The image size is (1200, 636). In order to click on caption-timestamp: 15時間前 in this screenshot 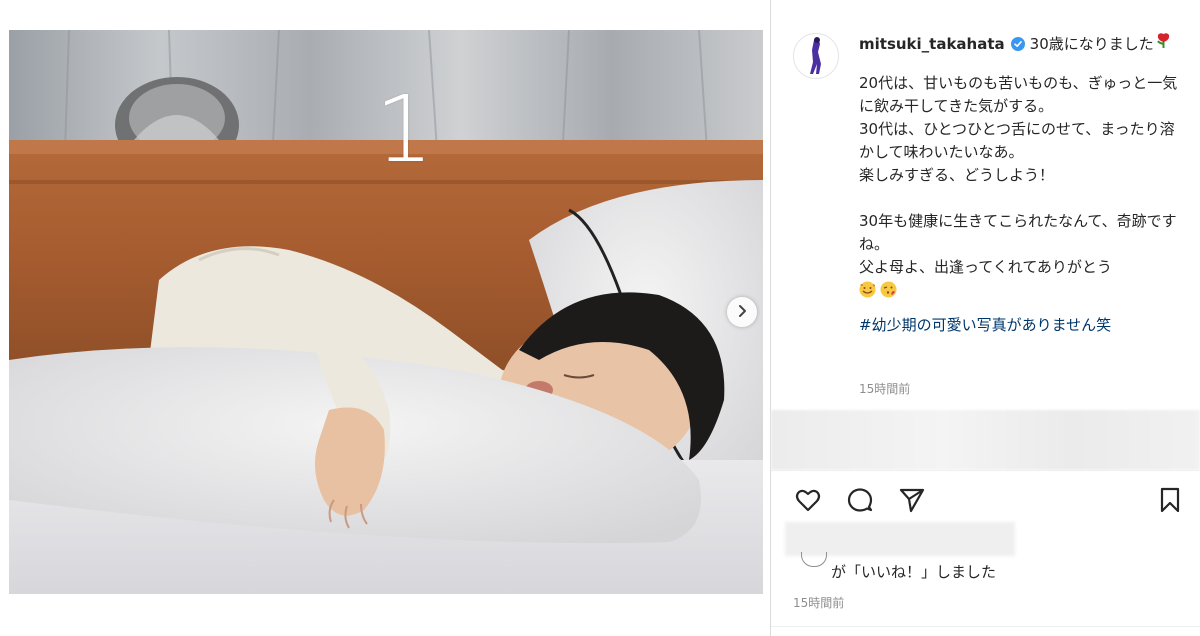, I will do `click(885, 389)`.